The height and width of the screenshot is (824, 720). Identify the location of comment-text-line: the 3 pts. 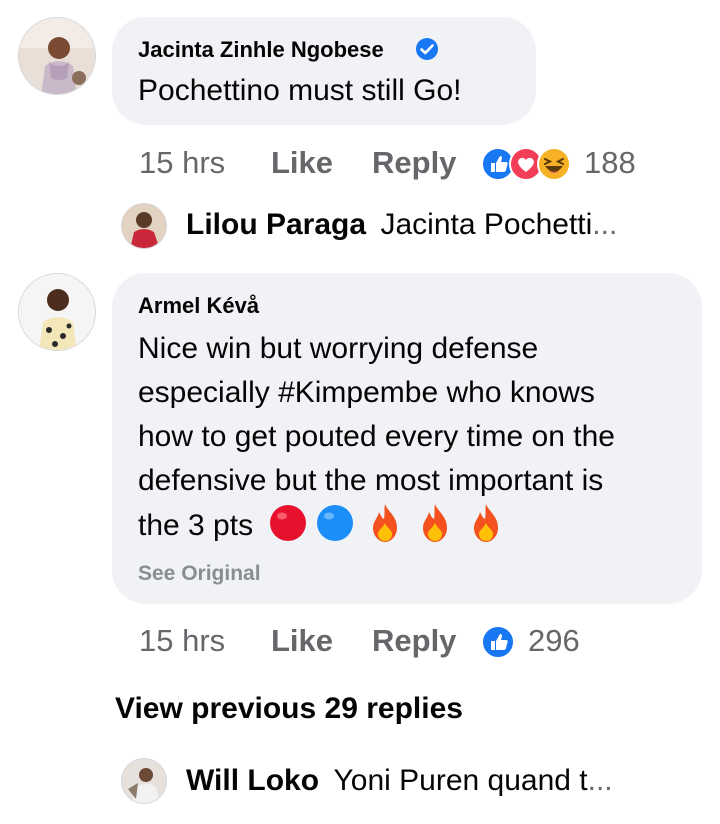
(418, 525).